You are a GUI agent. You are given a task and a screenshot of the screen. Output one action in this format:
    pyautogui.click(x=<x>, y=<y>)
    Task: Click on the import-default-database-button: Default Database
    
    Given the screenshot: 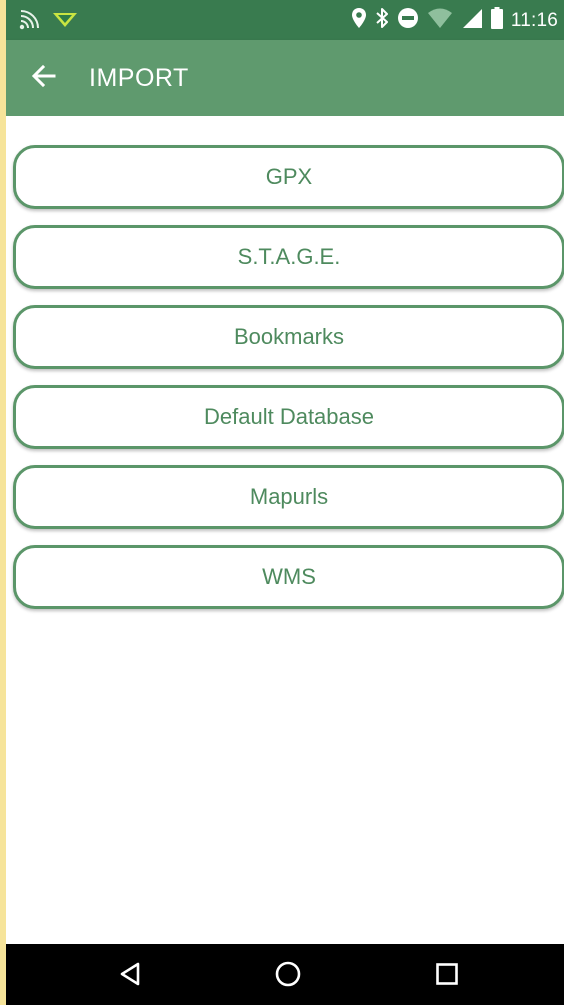 What is the action you would take?
    pyautogui.click(x=288, y=417)
    